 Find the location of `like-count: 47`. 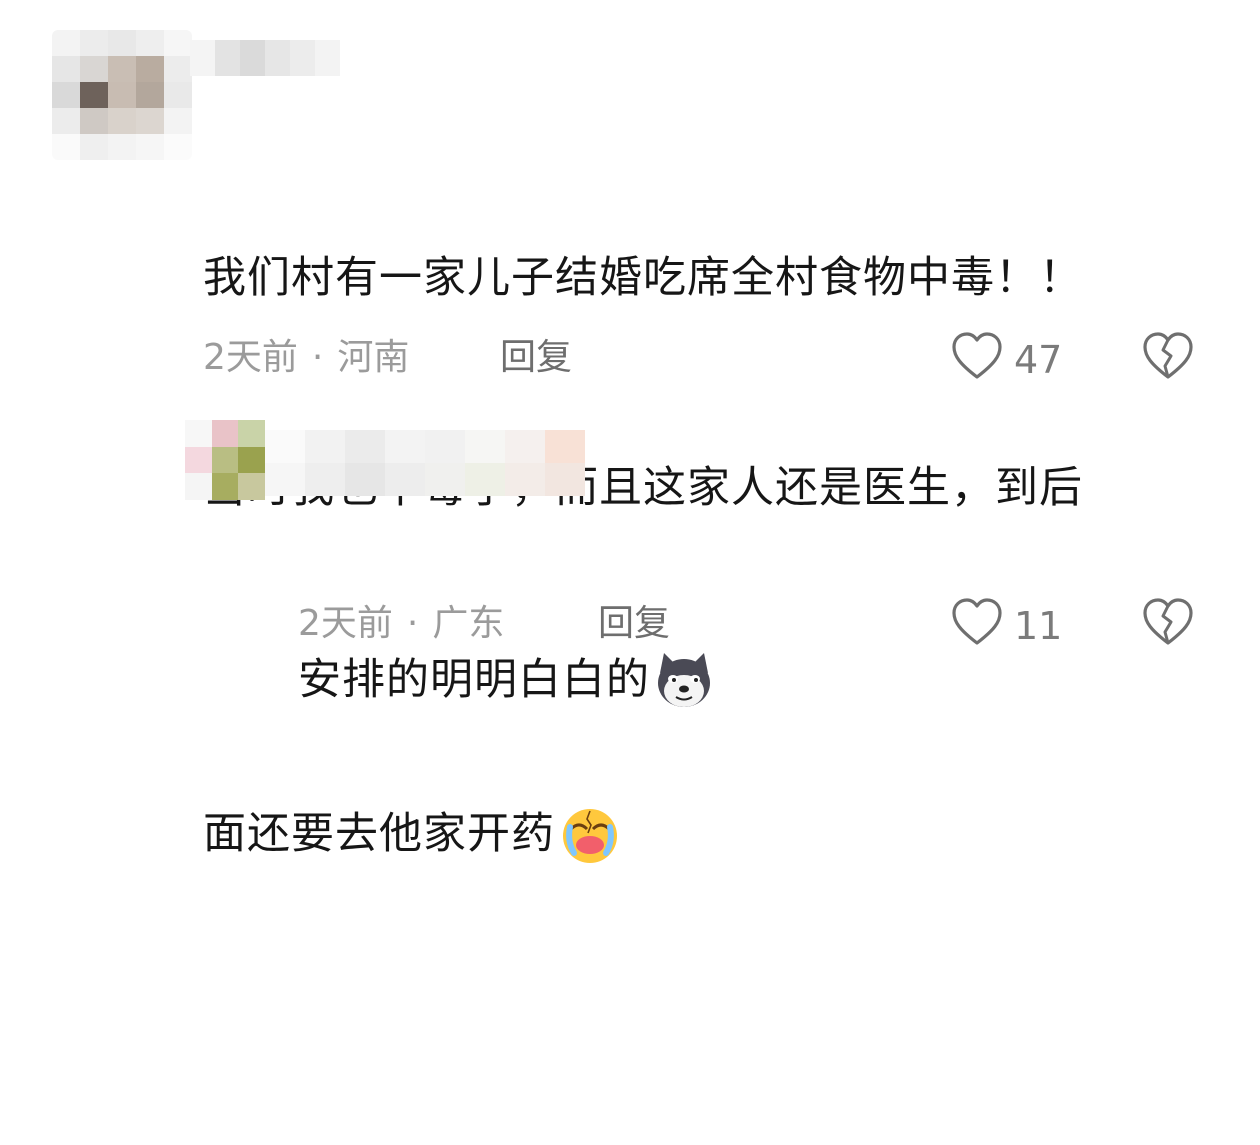

like-count: 47 is located at coordinates (1038, 360).